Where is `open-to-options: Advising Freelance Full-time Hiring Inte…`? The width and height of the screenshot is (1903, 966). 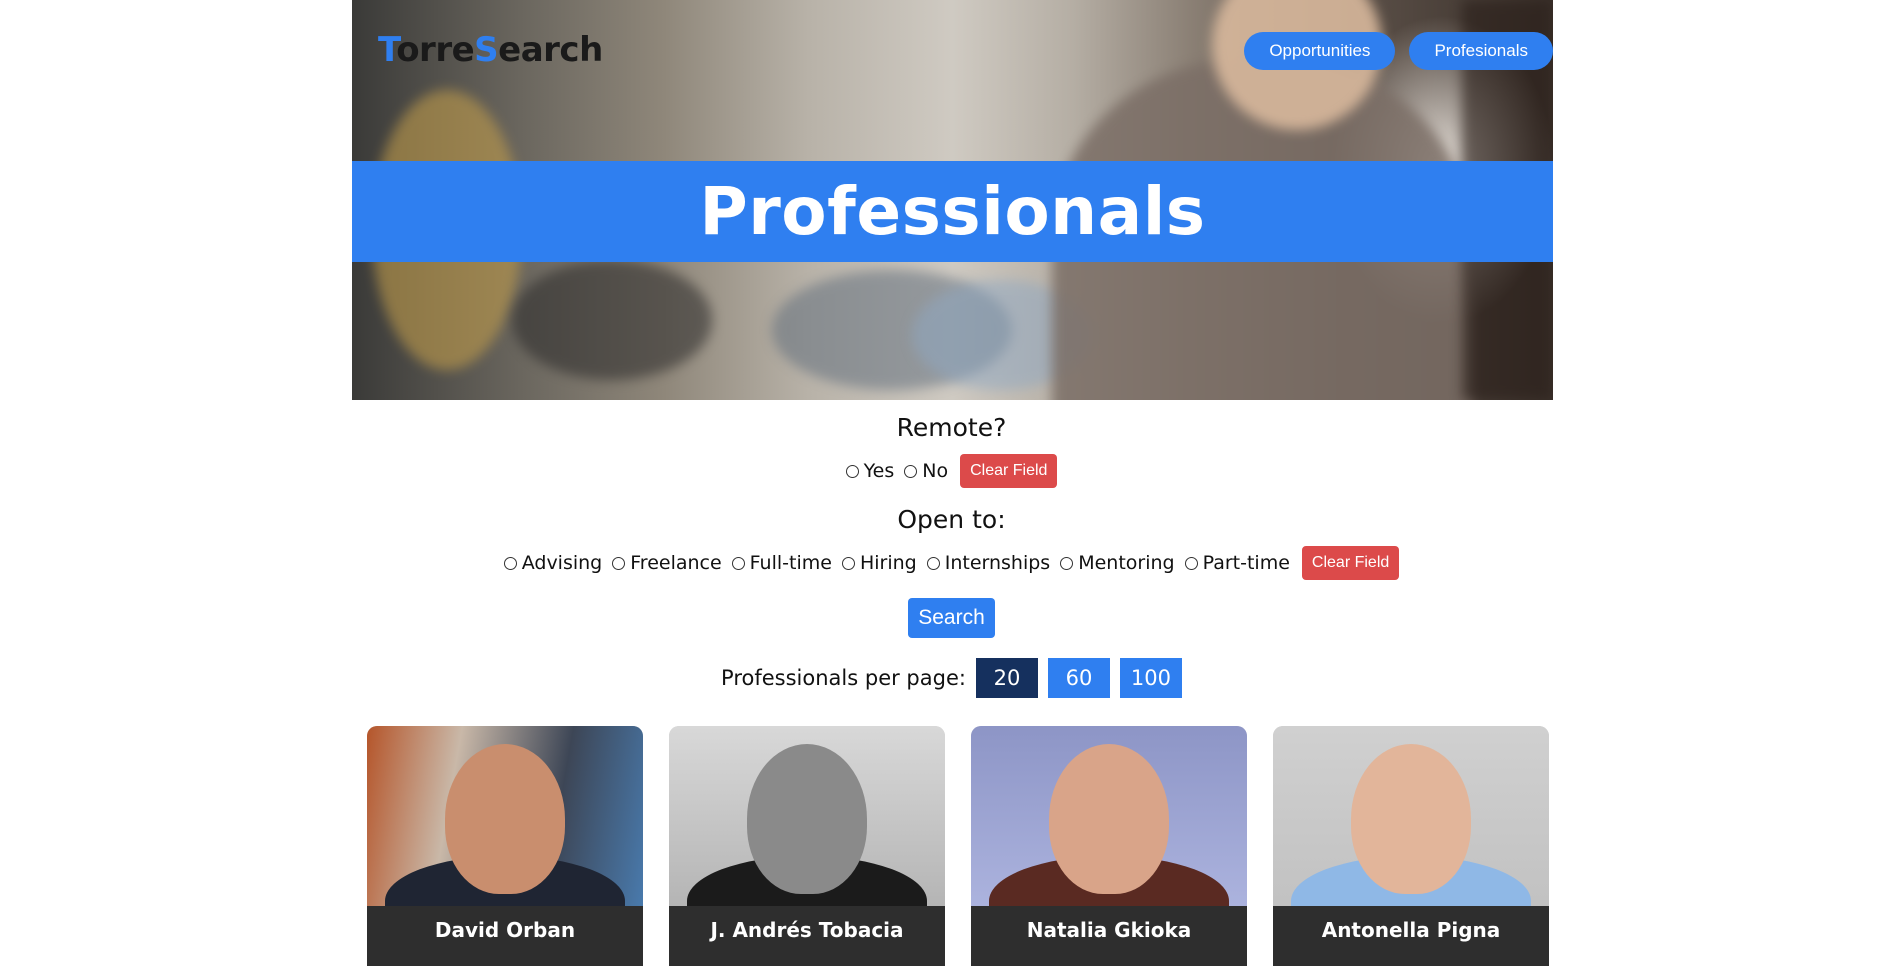
open-to-options: Advising Freelance Full-time Hiring Inte… is located at coordinates (951, 563).